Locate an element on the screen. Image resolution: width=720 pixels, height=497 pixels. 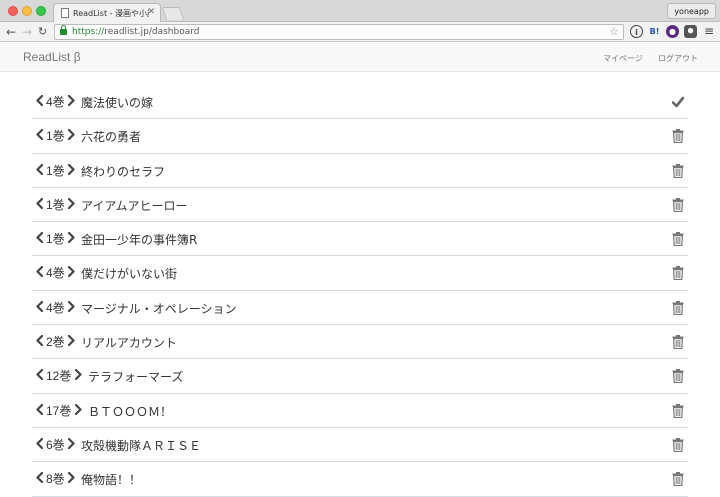
volume-label: 6巻 is located at coordinates (55, 444).